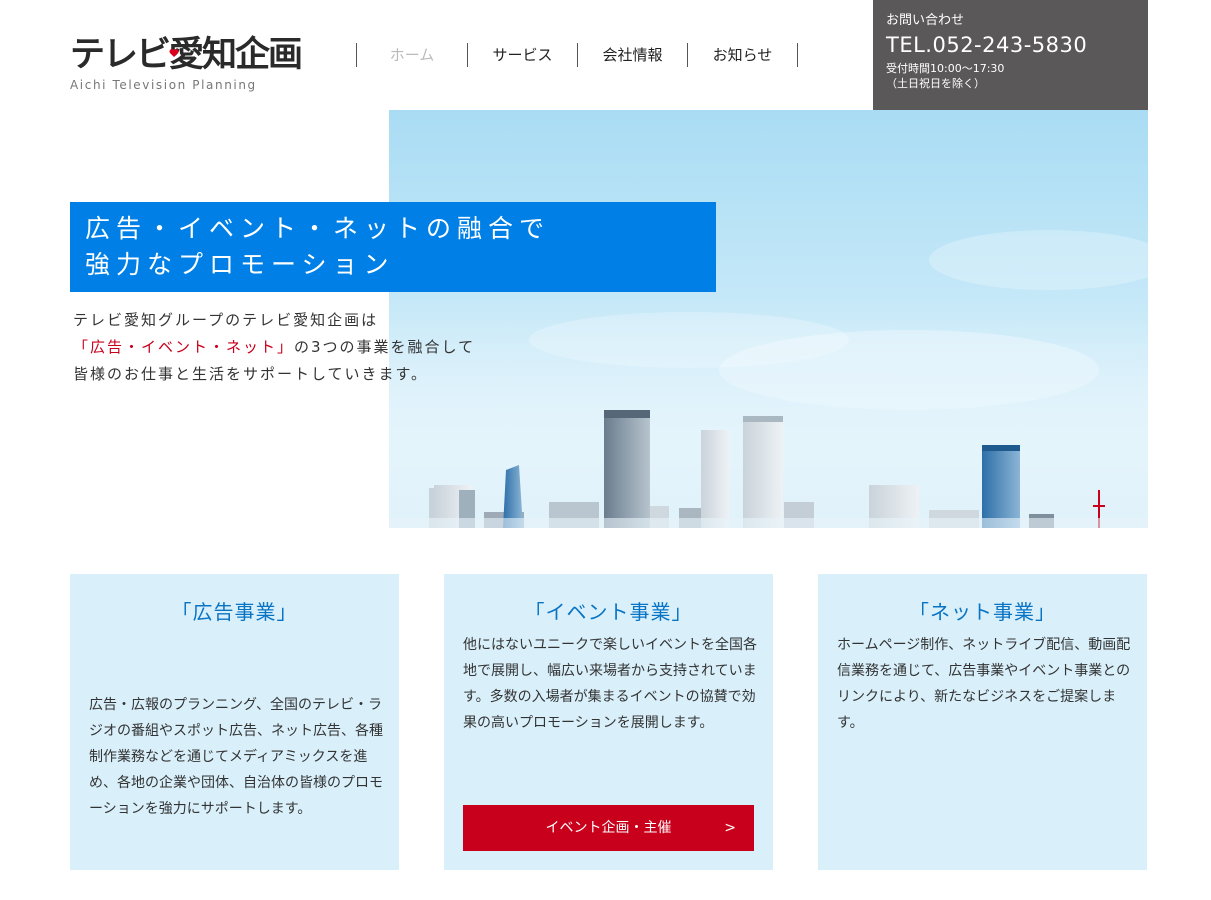 This screenshot has height=900, width=1211. What do you see at coordinates (226, 320) in the screenshot?
I see `hero-text-line-1: テレビ愛知グループのテレビ愛知企画は` at bounding box center [226, 320].